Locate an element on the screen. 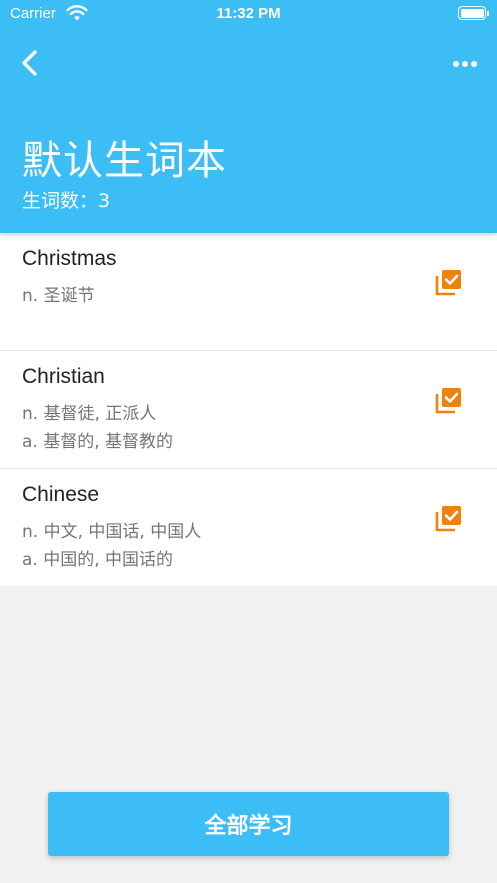  word-definition: n. 中文, 中国话, 中国人 is located at coordinates (112, 532).